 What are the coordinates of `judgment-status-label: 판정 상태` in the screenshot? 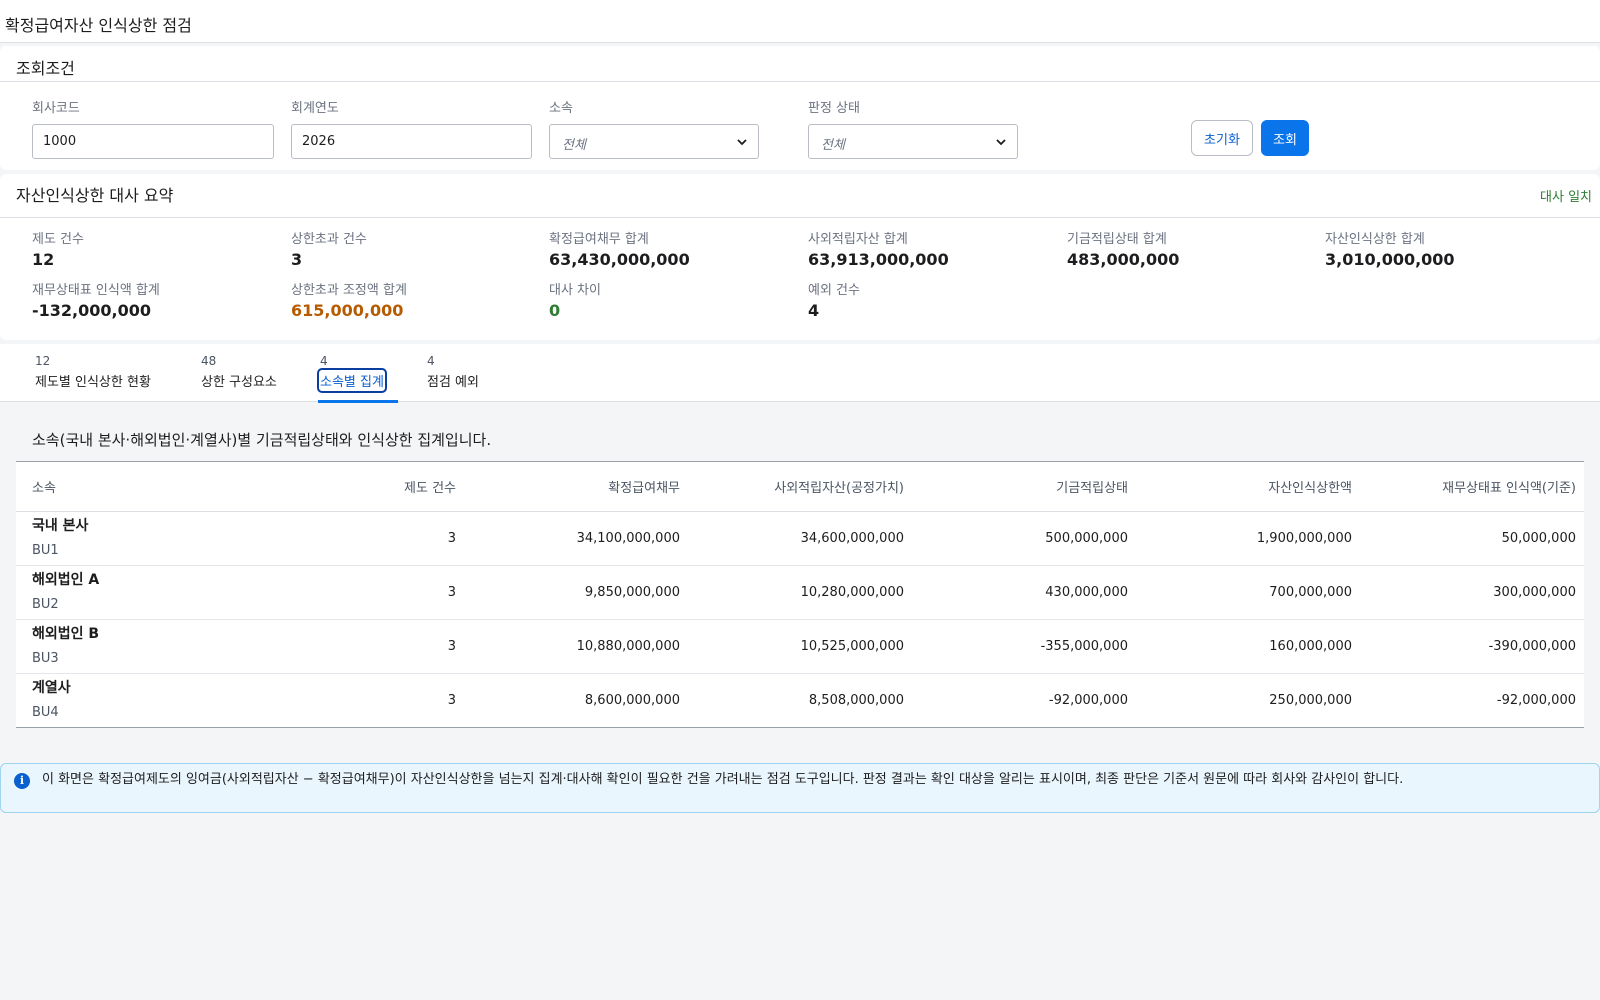 It's located at (834, 108).